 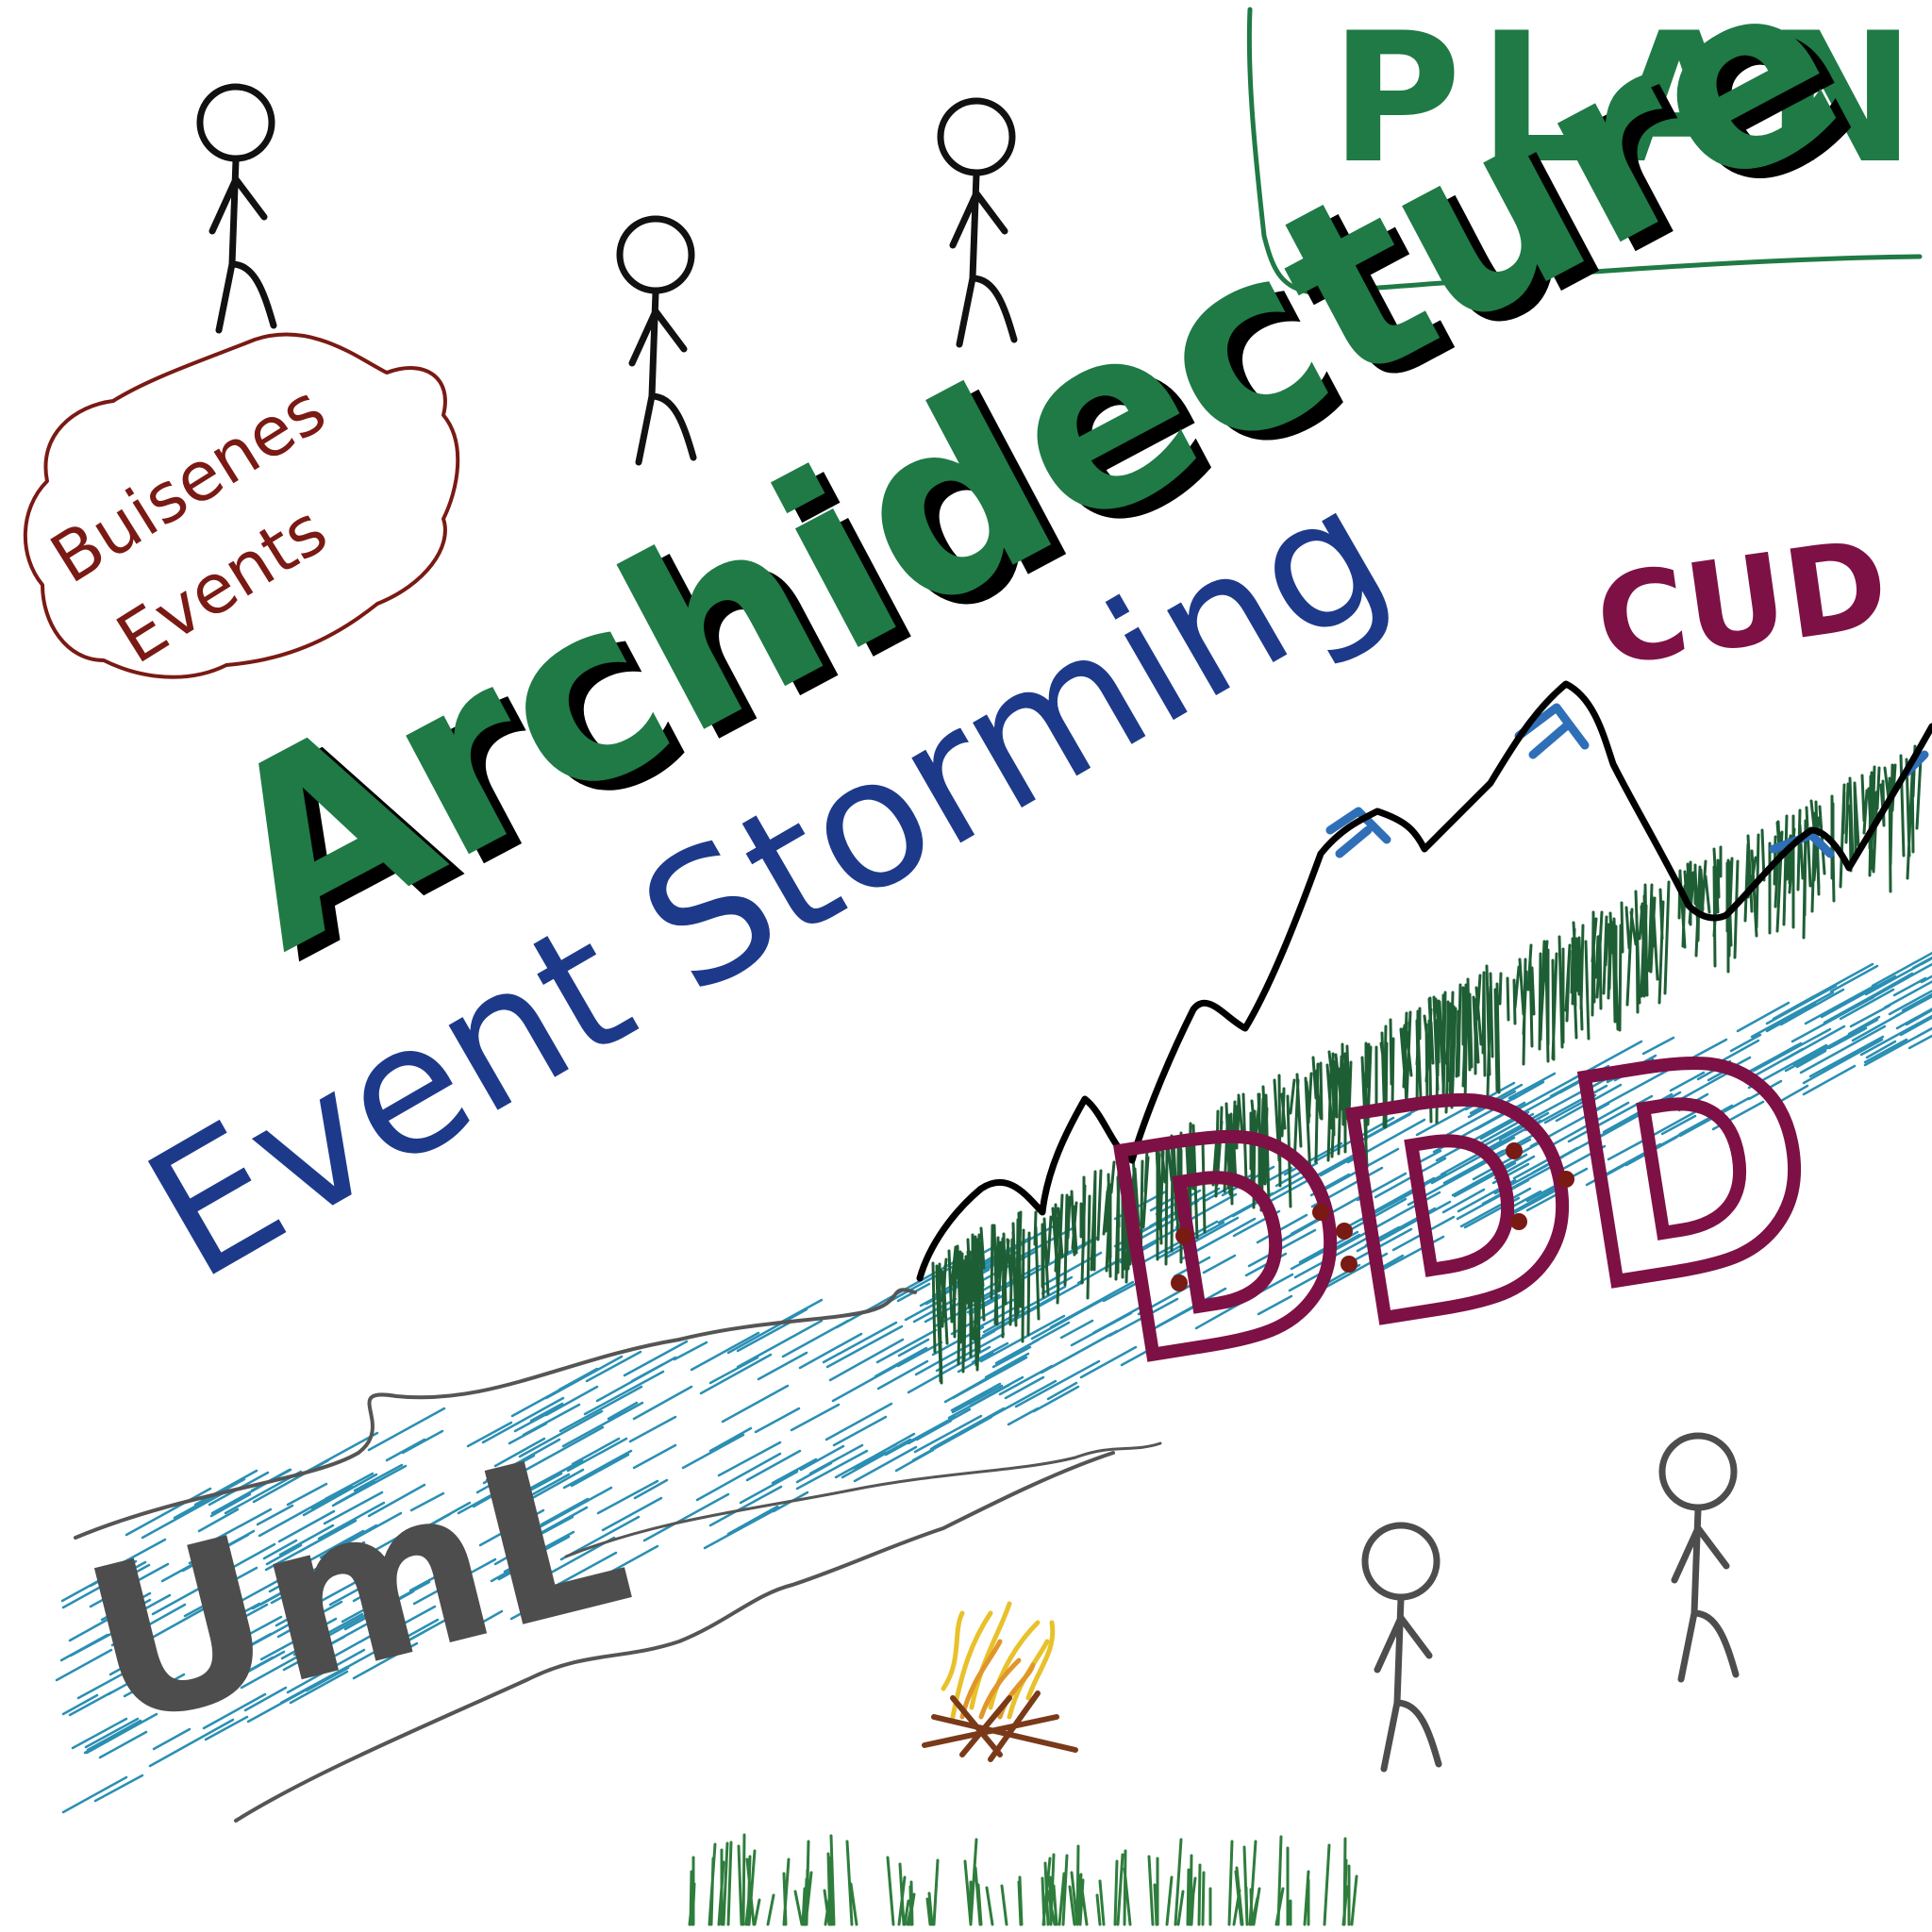 I want to click on grass-blades, so click(x=1023, y=1880).